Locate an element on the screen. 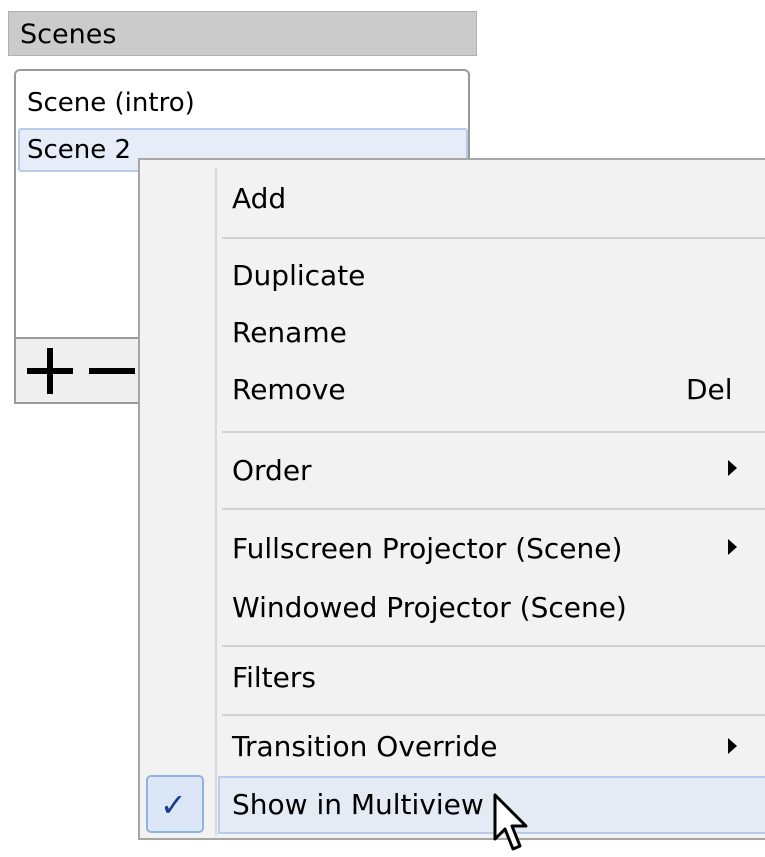  mouse-cursor-icon is located at coordinates (512, 825).